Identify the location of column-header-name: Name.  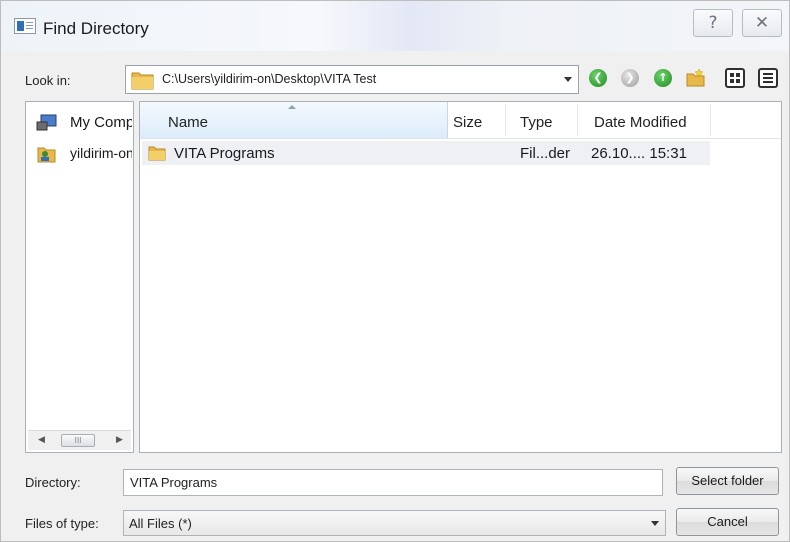
(188, 122).